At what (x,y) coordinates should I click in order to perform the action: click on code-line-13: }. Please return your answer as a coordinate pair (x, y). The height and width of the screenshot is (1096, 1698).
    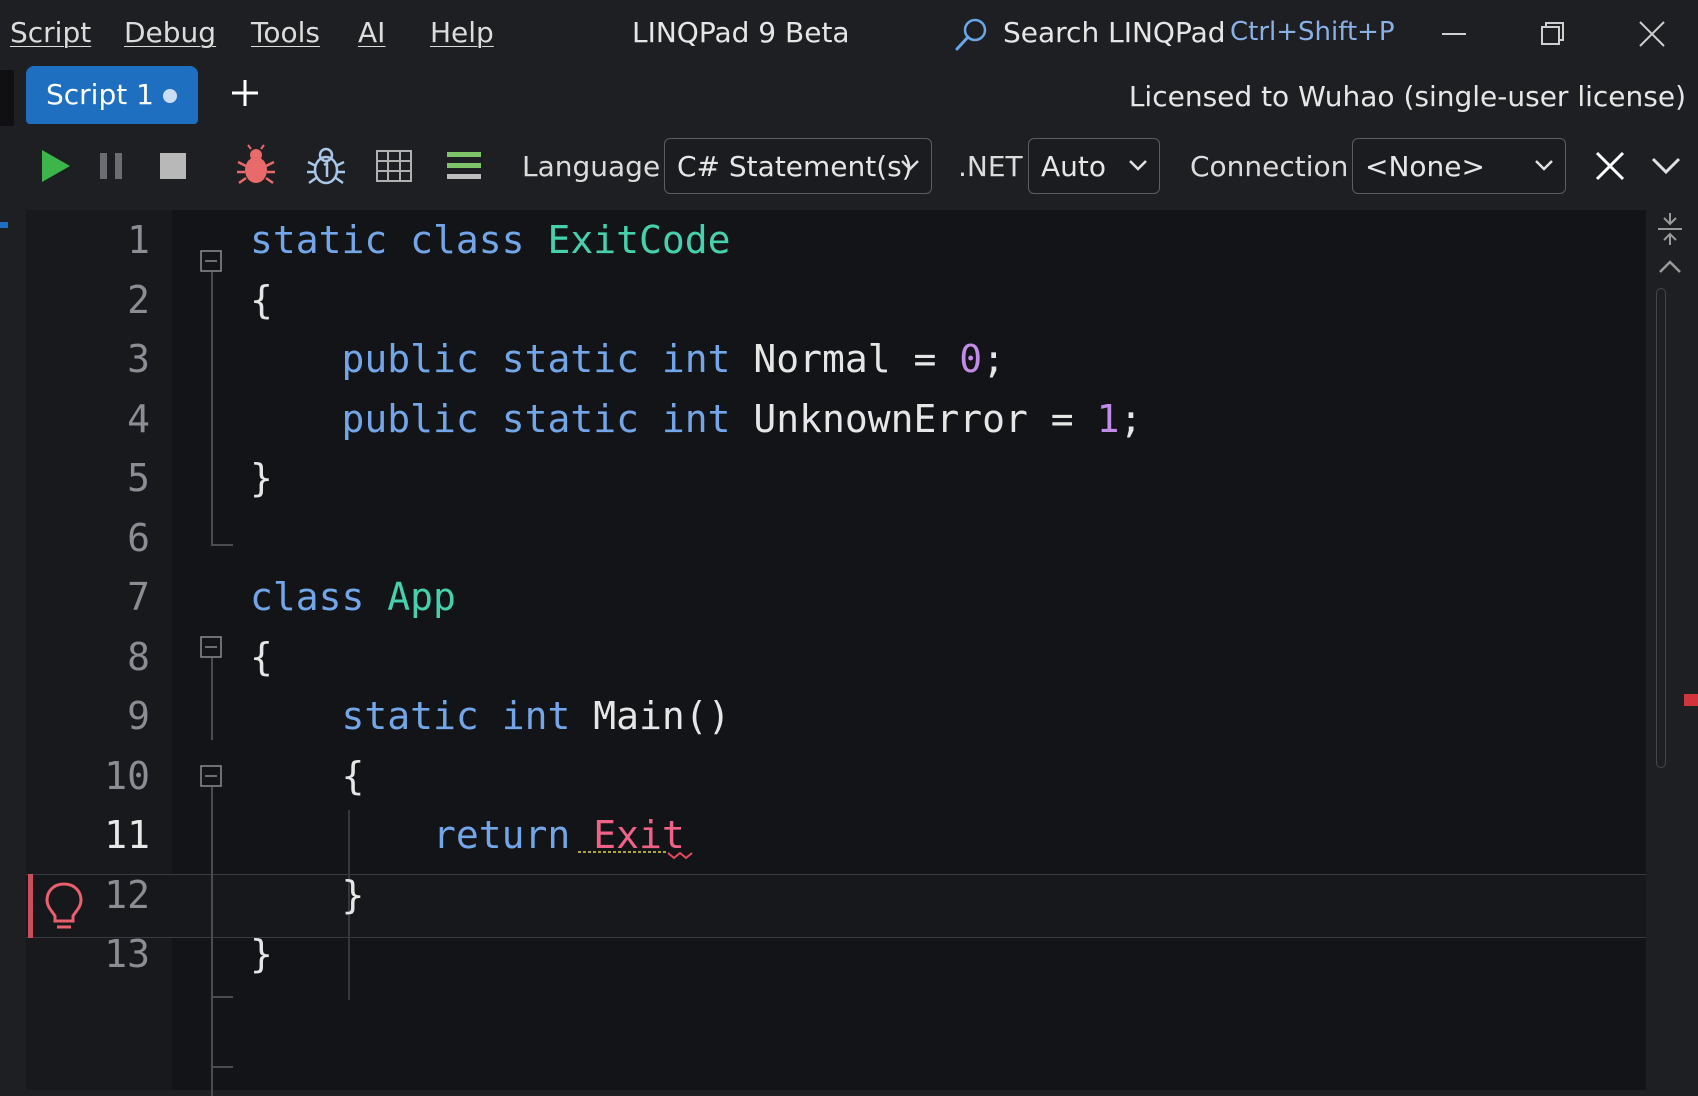
    Looking at the image, I should click on (261, 954).